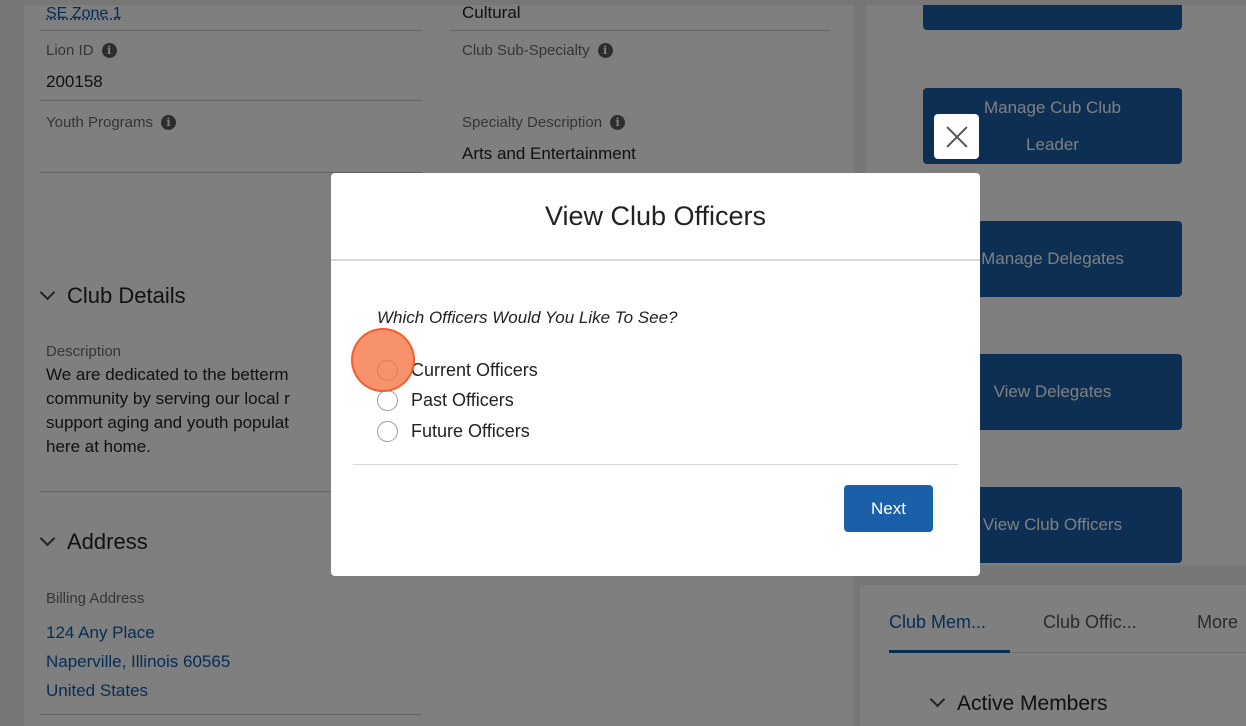 The height and width of the screenshot is (726, 1246). Describe the element at coordinates (888, 508) in the screenshot. I see `next-button: Next` at that location.